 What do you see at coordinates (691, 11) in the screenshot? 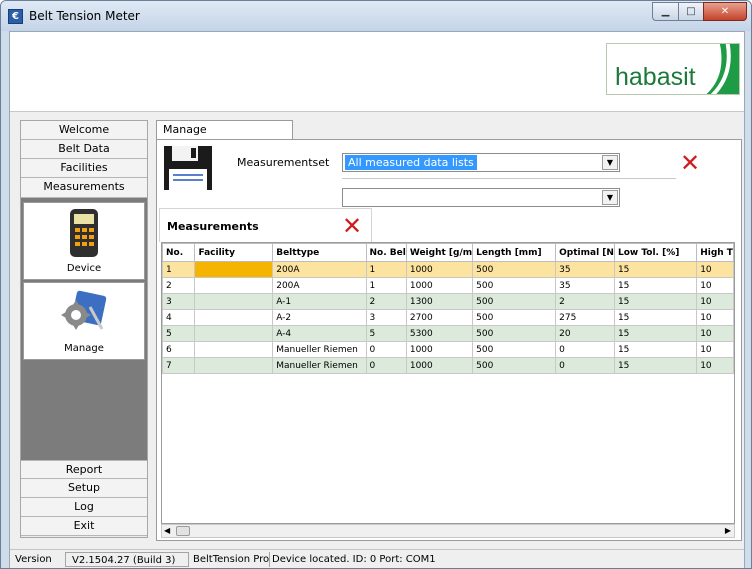
I see `maximize-button: □` at bounding box center [691, 11].